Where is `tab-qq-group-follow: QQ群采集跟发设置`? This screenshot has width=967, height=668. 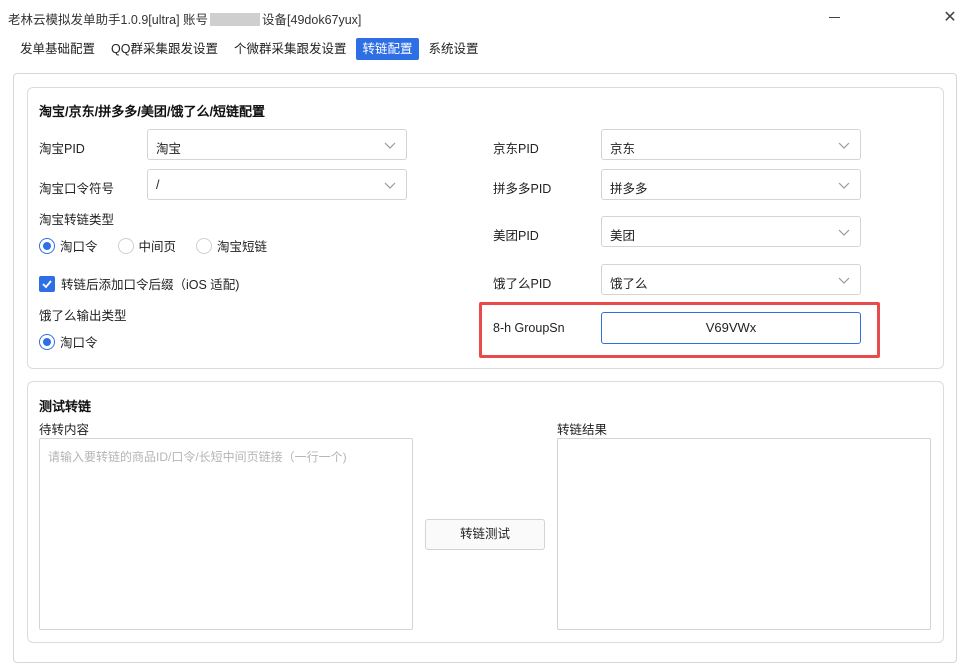
tab-qq-group-follow: QQ群采集跟发设置 is located at coordinates (164, 49).